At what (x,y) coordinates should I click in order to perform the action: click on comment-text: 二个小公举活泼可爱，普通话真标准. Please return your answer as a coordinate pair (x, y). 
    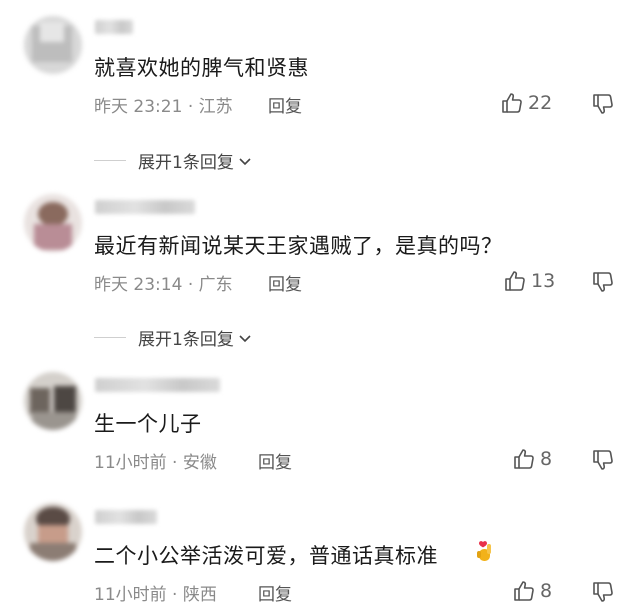
    Looking at the image, I should click on (266, 555).